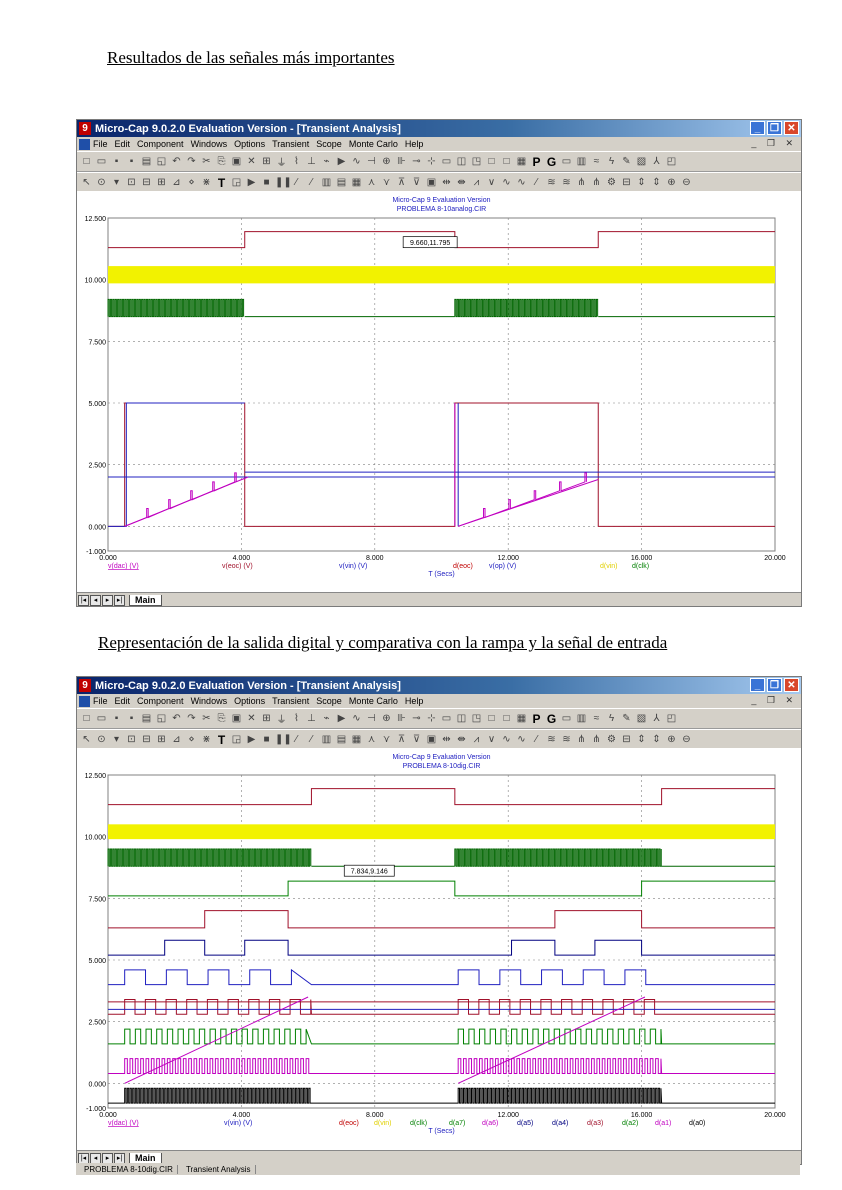 This screenshot has height=1190, width=842. Describe the element at coordinates (86, 718) in the screenshot. I see `new-icon: □` at that location.